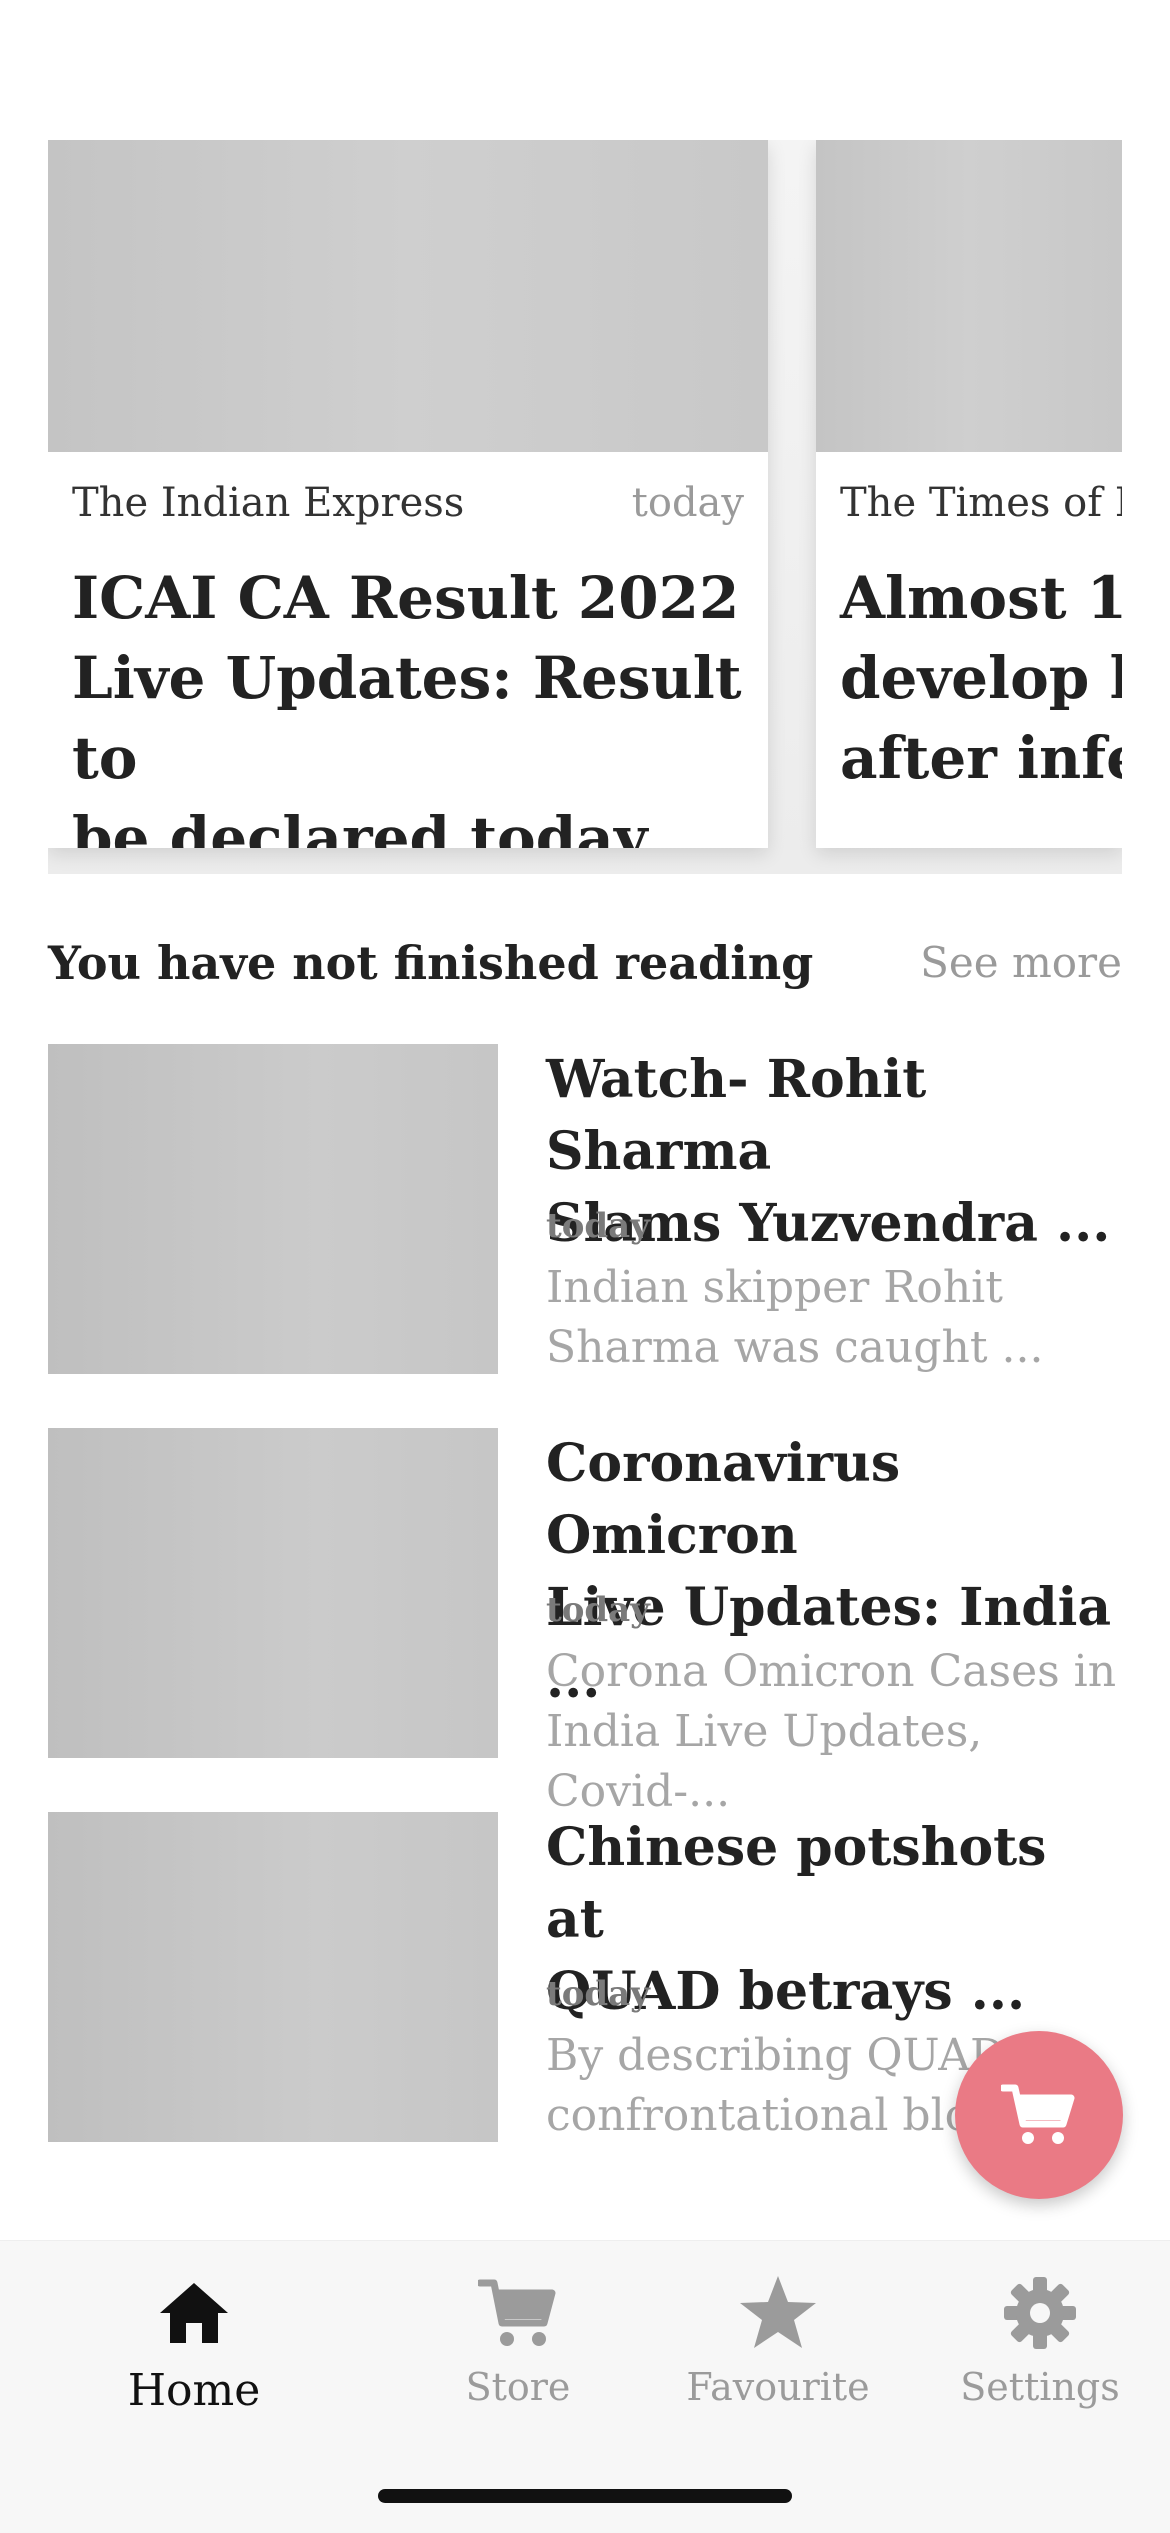  I want to click on gear-icon, so click(1040, 2313).